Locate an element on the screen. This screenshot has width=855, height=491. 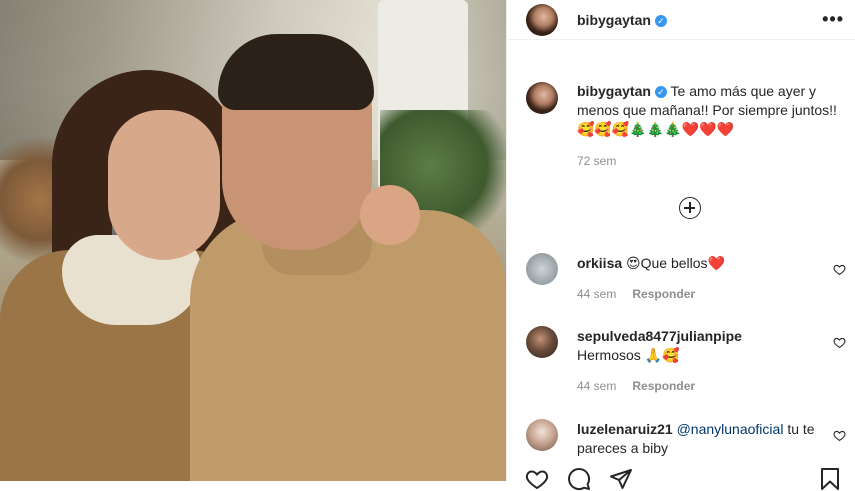
send-icon is located at coordinates (621, 479).